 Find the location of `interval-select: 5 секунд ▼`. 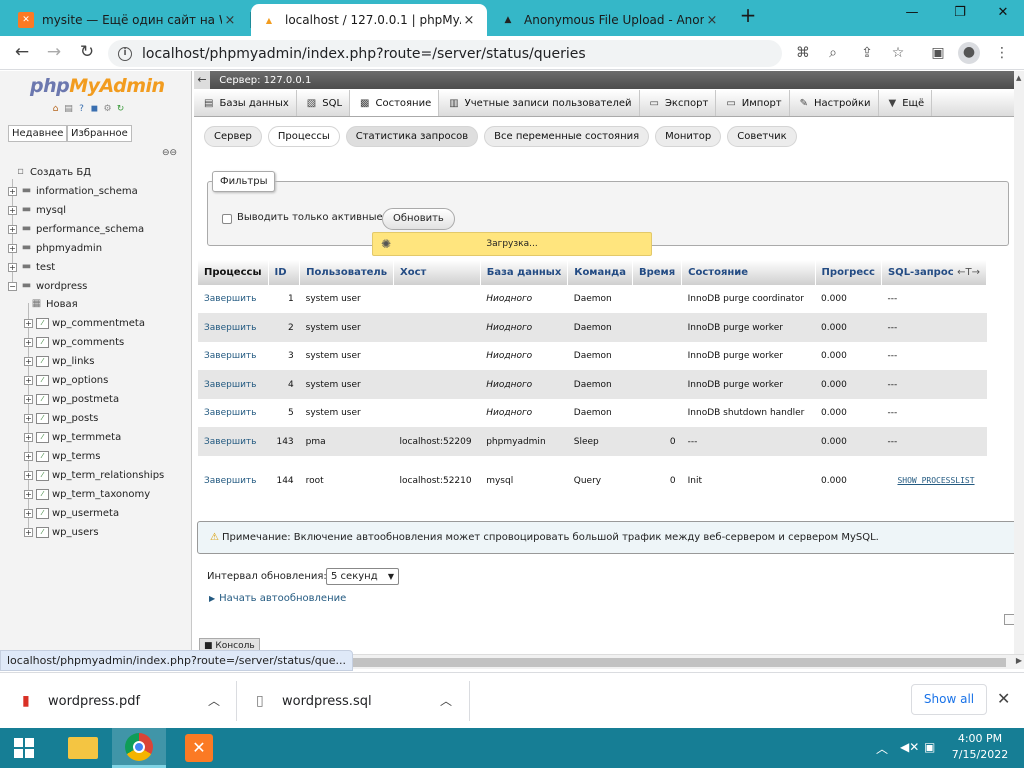

interval-select: 5 секунд ▼ is located at coordinates (362, 576).